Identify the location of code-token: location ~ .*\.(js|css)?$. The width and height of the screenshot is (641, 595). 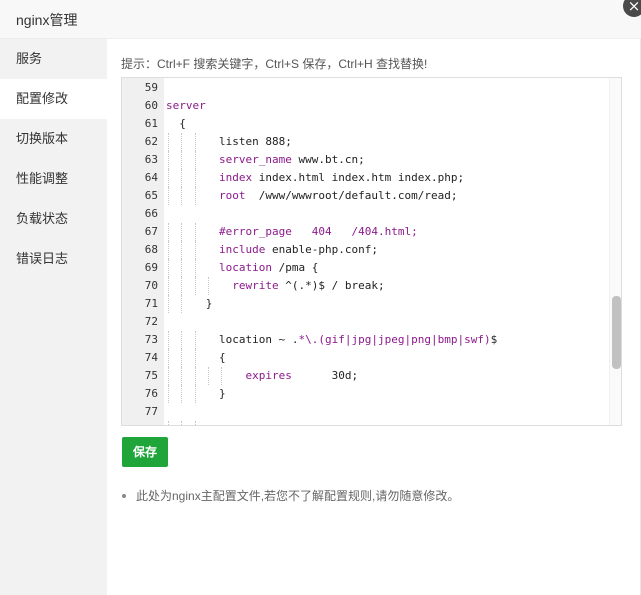
(302, 424).